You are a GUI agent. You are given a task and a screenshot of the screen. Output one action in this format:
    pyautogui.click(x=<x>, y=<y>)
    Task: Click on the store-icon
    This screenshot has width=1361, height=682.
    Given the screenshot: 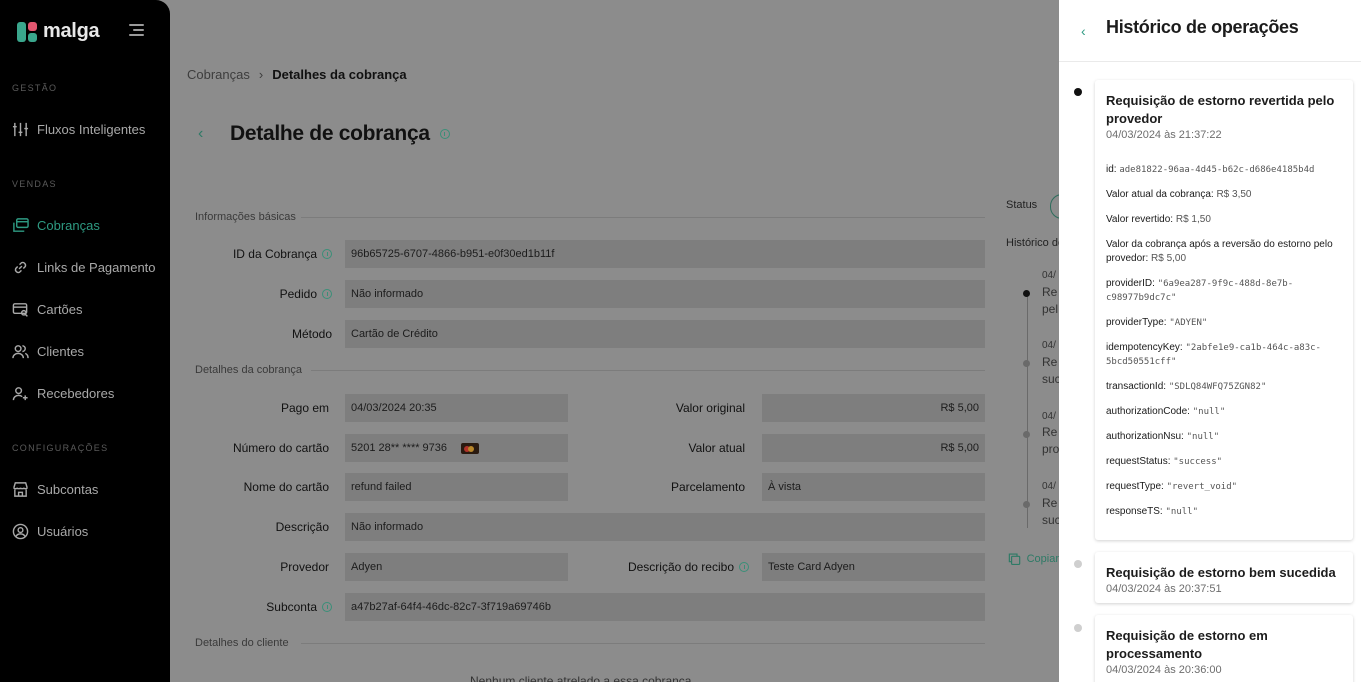 What is the action you would take?
    pyautogui.click(x=20, y=489)
    